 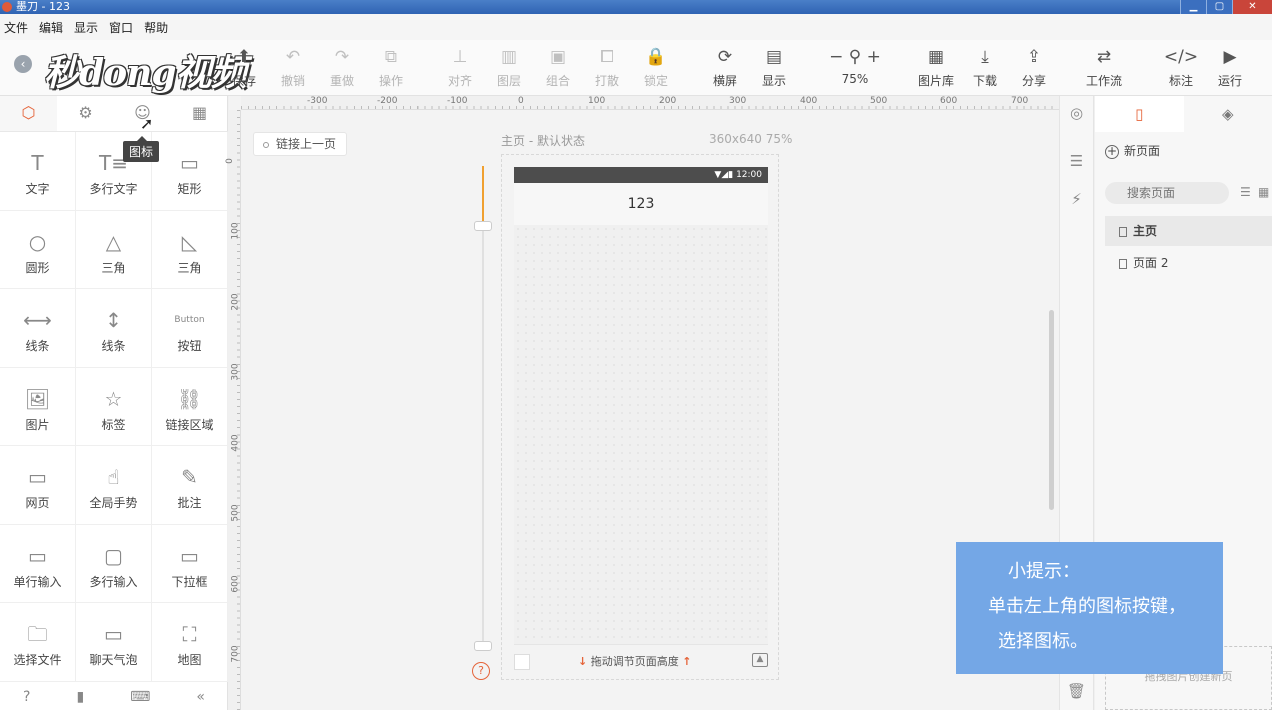 What do you see at coordinates (113, 320) in the screenshot?
I see `vertical-line-icon: ↕` at bounding box center [113, 320].